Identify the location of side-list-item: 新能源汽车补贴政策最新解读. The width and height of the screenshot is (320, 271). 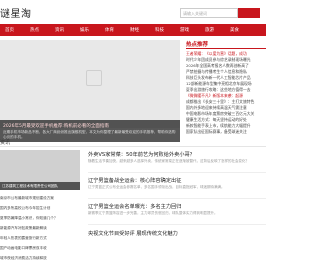
(42, 228).